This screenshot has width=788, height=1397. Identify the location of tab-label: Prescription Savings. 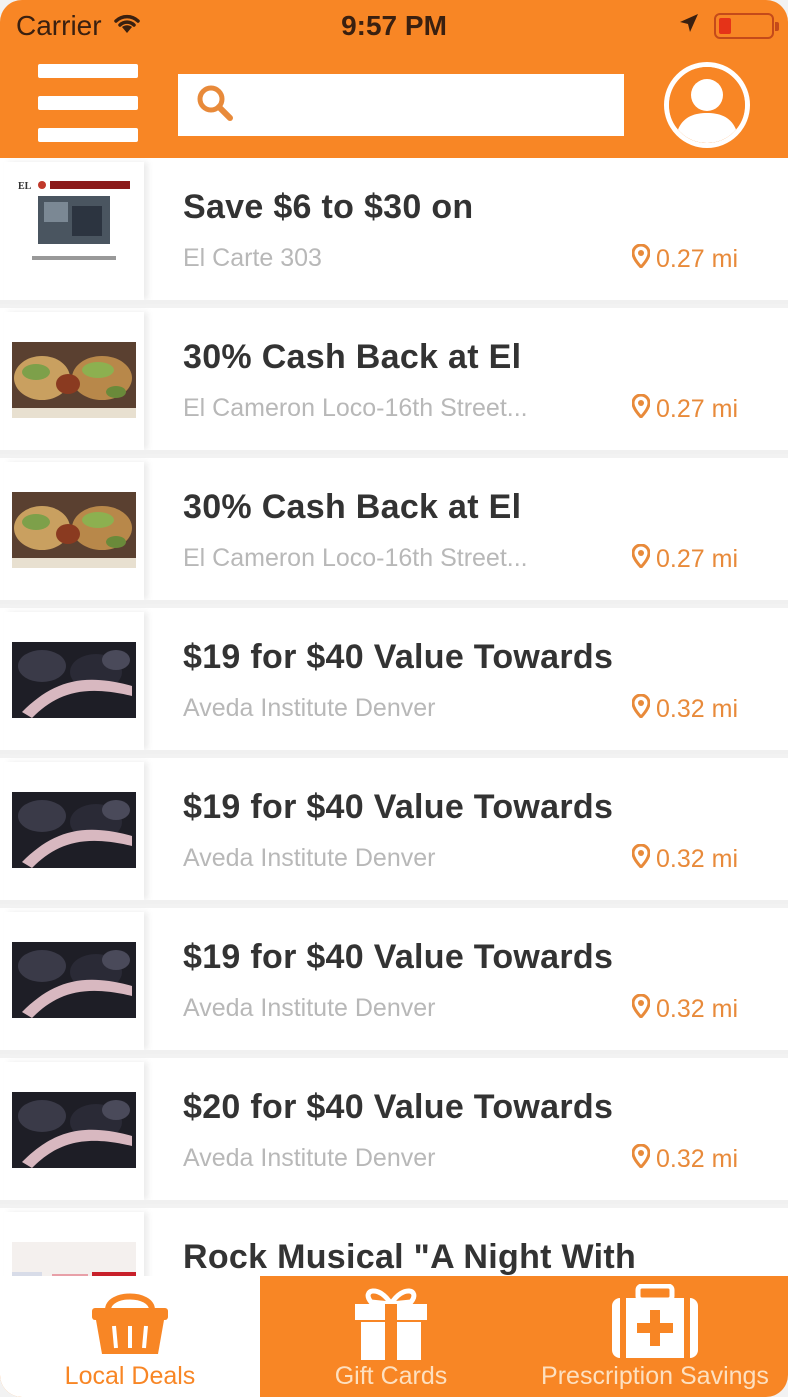
(655, 1376).